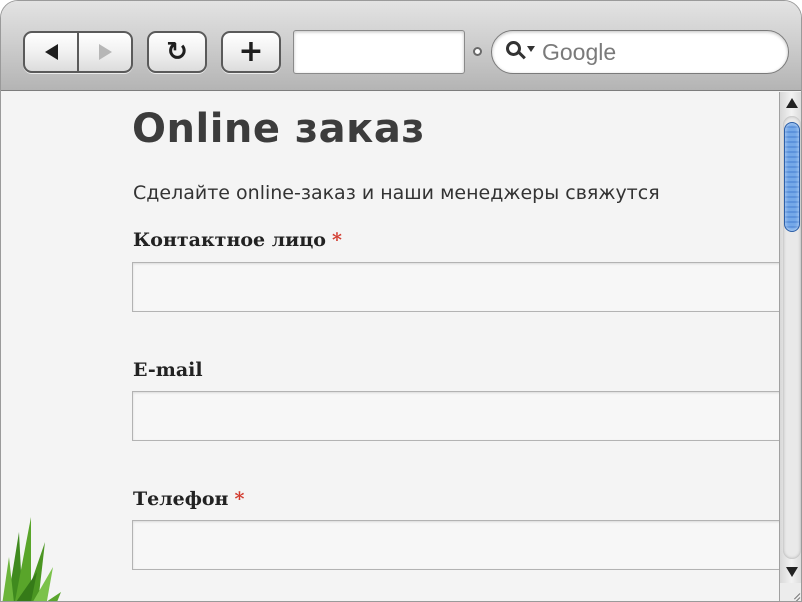 This screenshot has width=802, height=602. Describe the element at coordinates (477, 51) in the screenshot. I see `field-resize-handle` at that location.